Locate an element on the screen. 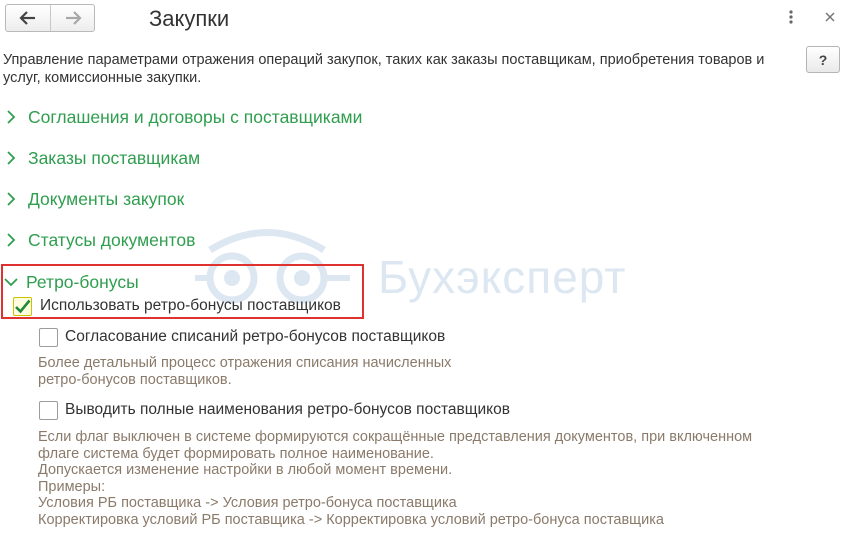  use-retro-bonuses-checkbox is located at coordinates (22, 306).